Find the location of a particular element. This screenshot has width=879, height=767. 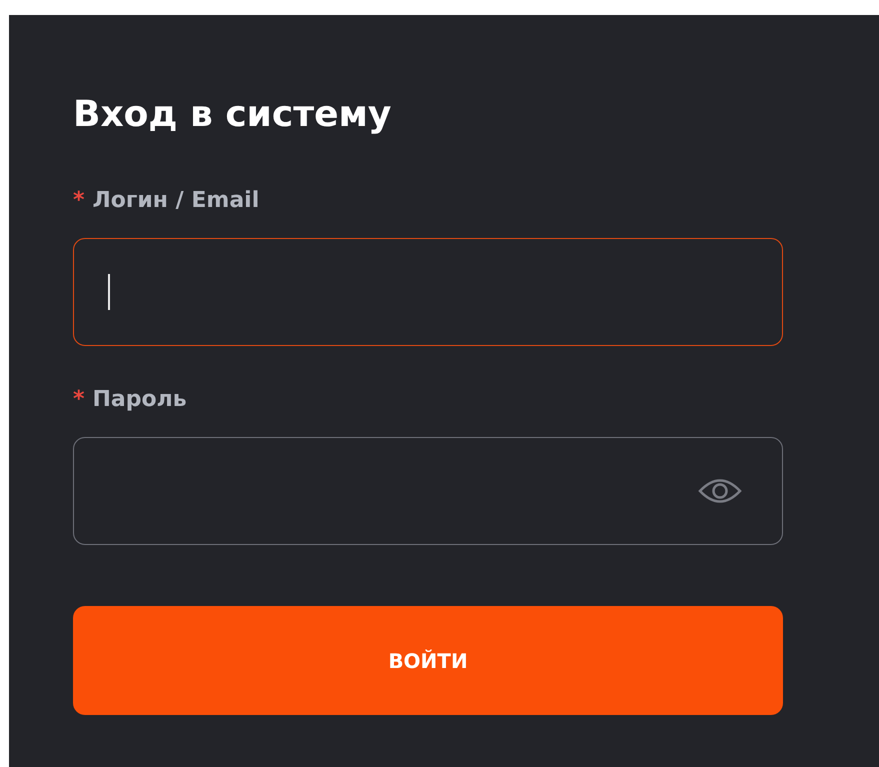

field-label: Логин / Email is located at coordinates (176, 200).